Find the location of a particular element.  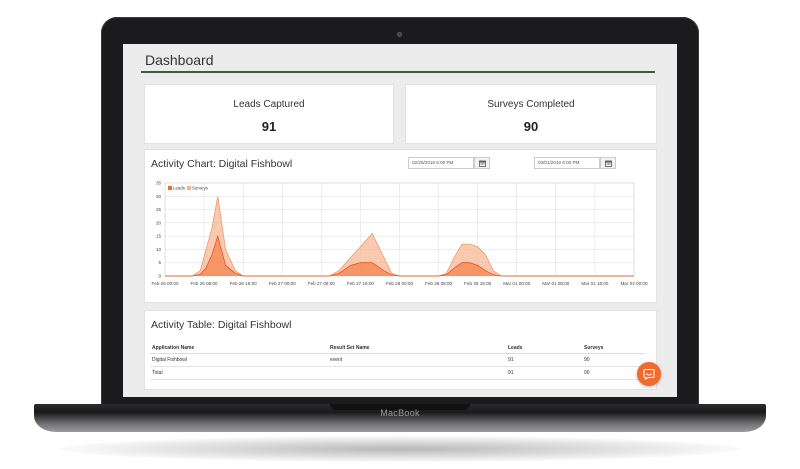

col-application-name: Application Name is located at coordinates (239, 348).